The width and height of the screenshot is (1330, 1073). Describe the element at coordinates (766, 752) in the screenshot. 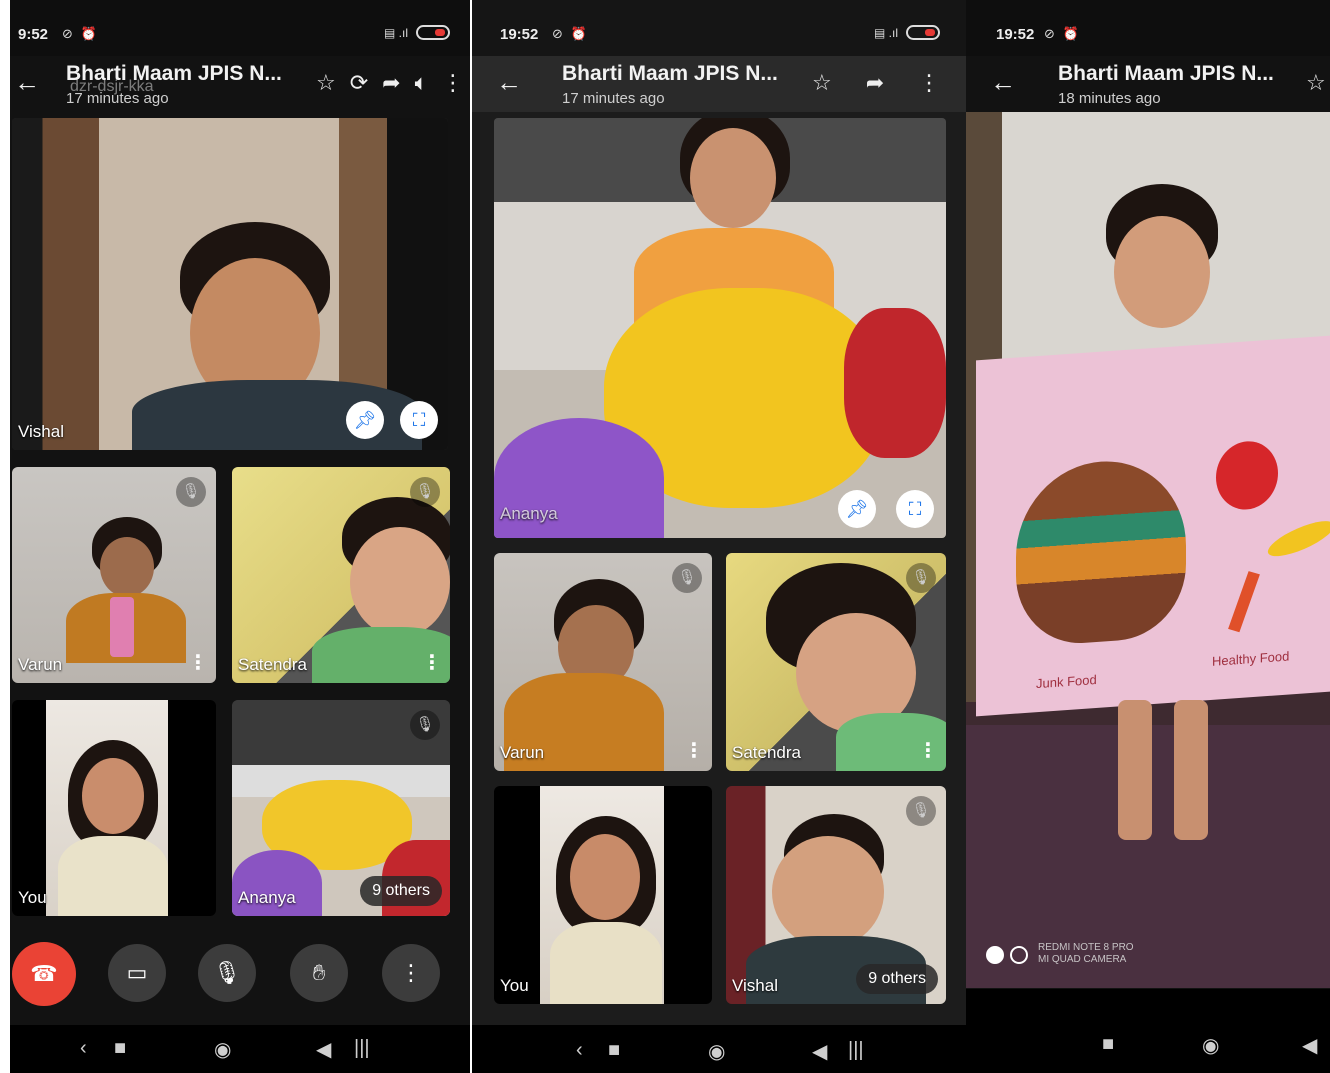

I see `participant-name: Satendra` at that location.